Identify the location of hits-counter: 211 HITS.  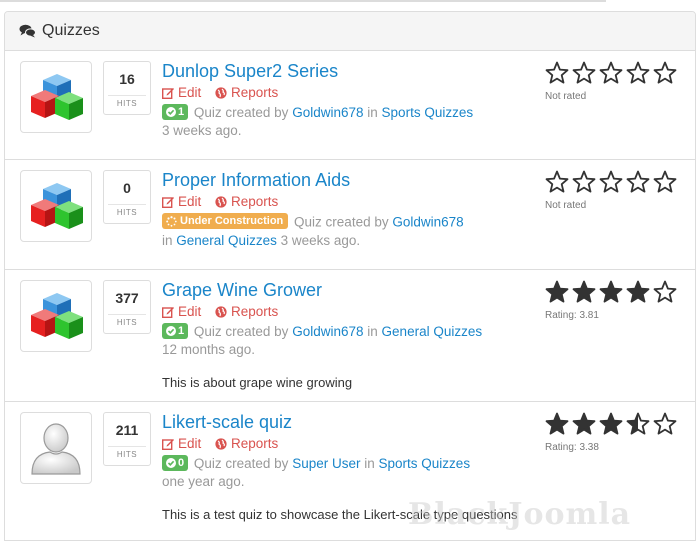
(127, 439).